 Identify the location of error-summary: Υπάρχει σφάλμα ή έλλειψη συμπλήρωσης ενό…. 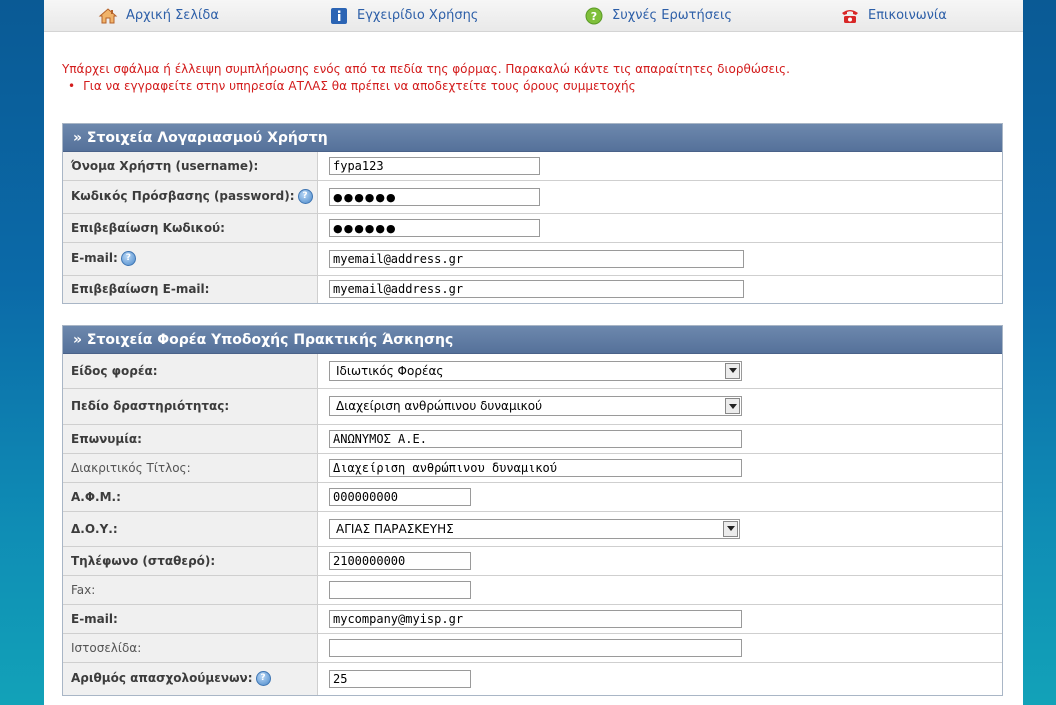
(426, 78).